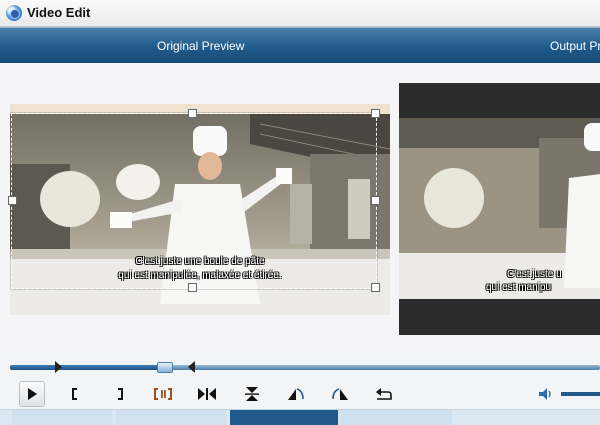 The image size is (600, 425). I want to click on play-icon, so click(32, 394).